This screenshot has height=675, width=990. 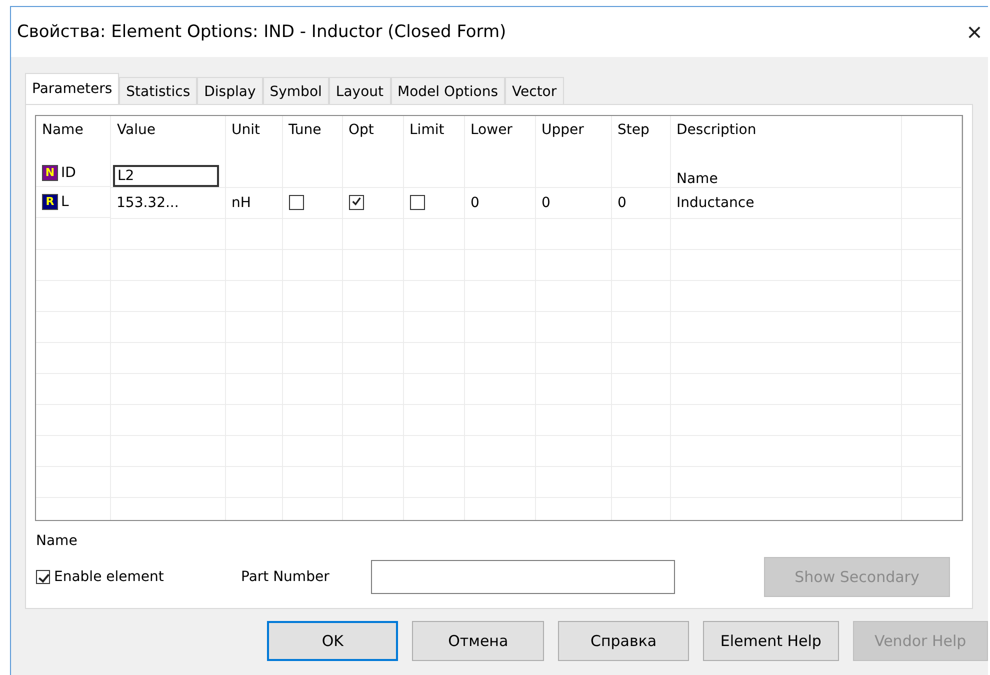 What do you see at coordinates (241, 202) in the screenshot?
I see `table-cell: nH` at bounding box center [241, 202].